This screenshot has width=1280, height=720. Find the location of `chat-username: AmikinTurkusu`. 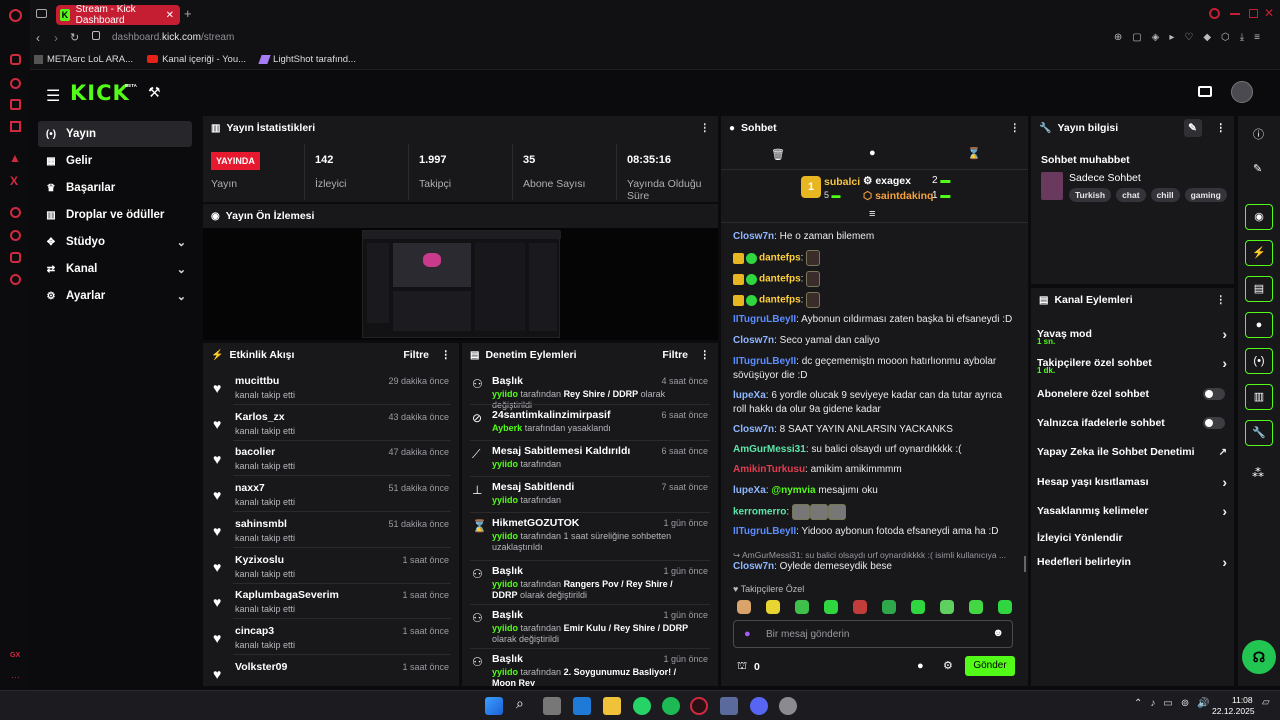

chat-username: AmikinTurkusu is located at coordinates (769, 469).